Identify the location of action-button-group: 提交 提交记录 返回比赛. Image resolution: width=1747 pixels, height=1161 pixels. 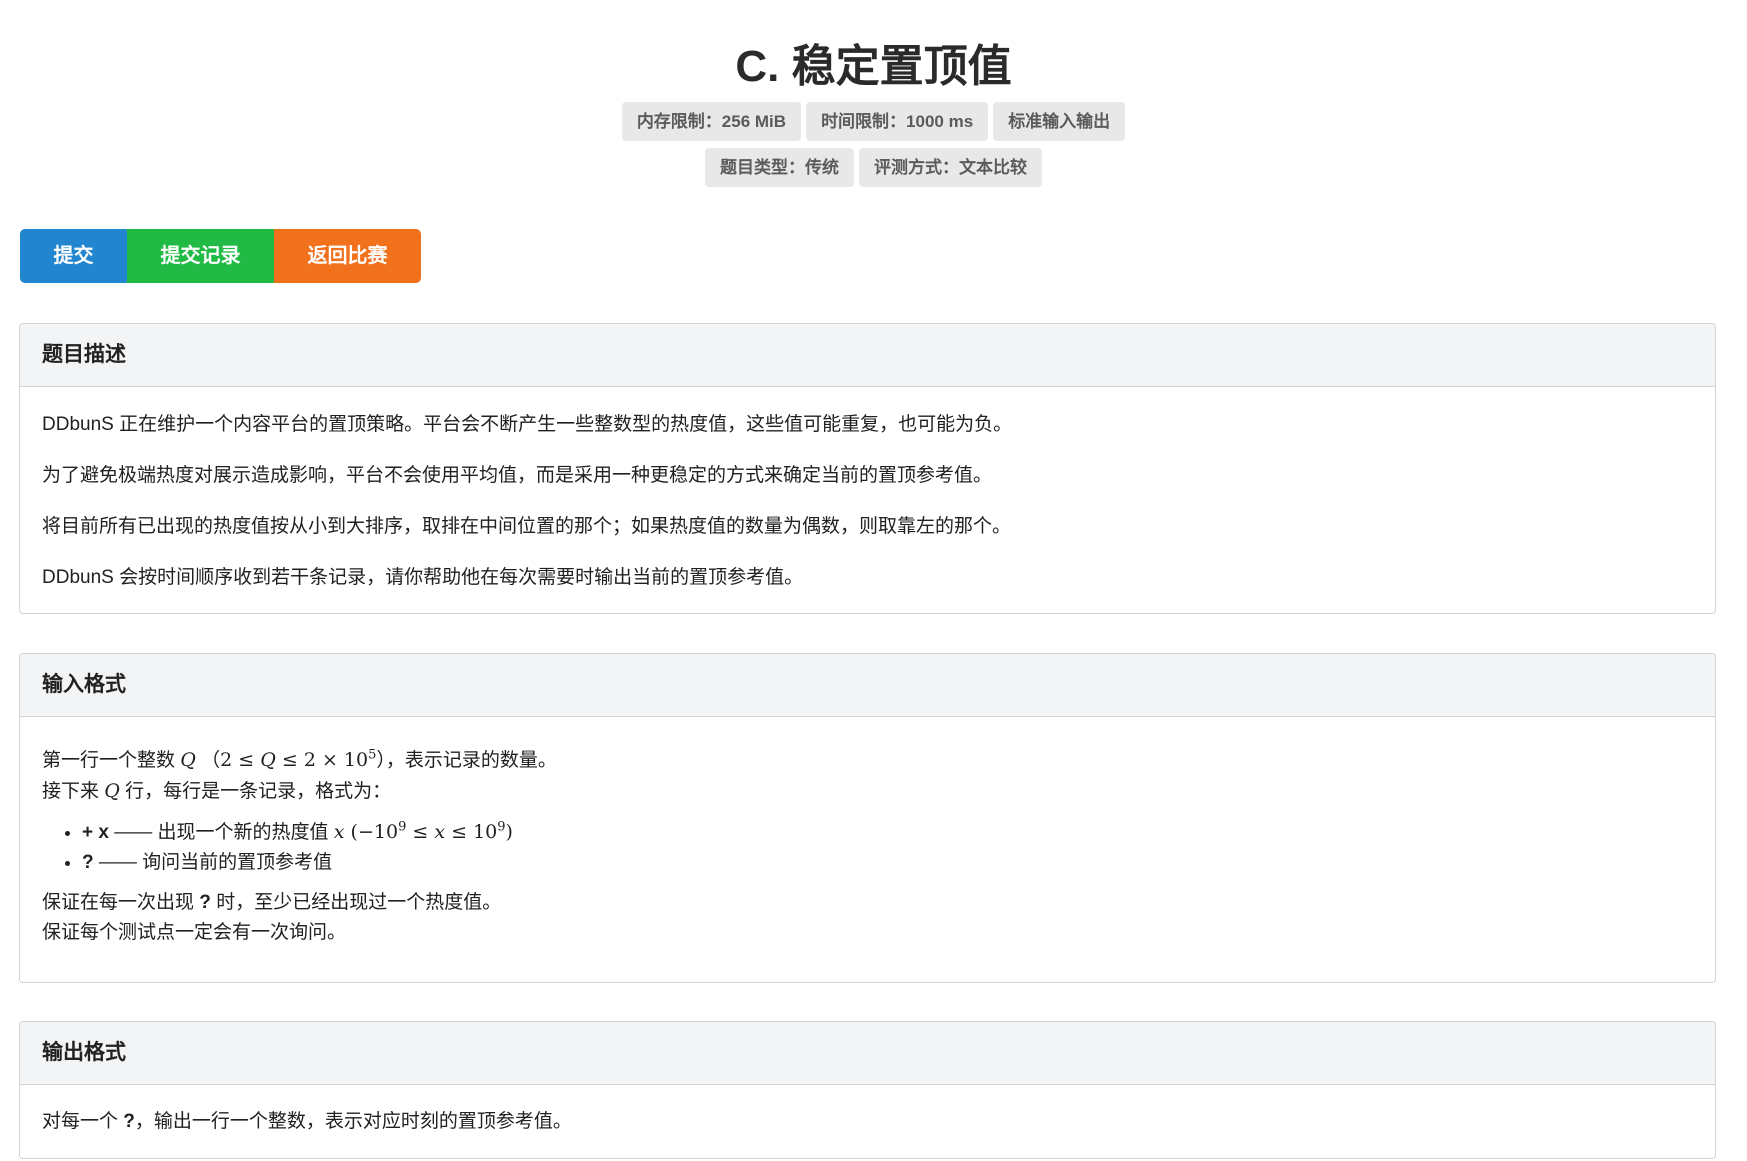
(220, 256).